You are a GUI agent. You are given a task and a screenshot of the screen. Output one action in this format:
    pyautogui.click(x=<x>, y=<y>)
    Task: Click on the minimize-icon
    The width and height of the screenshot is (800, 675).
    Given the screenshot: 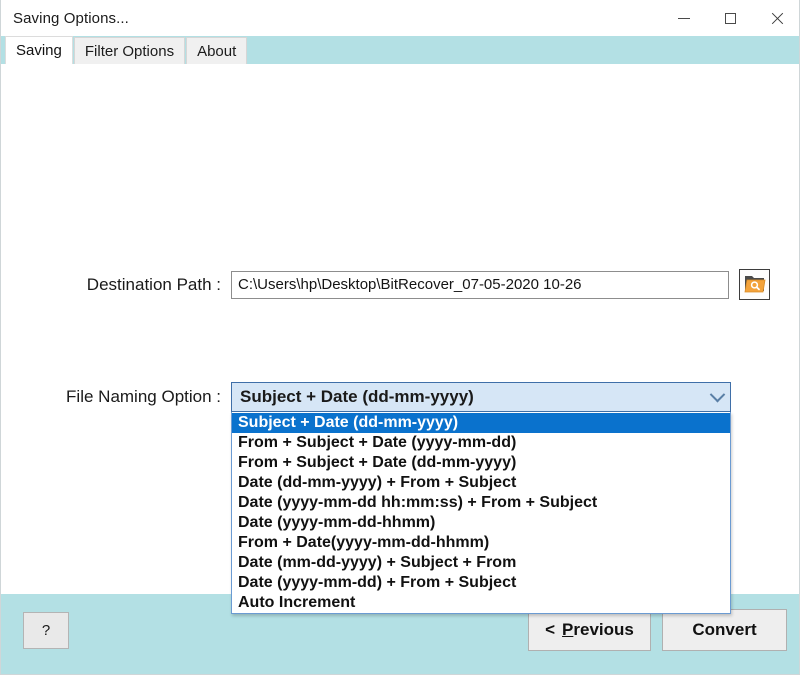 What is the action you would take?
    pyautogui.click(x=684, y=18)
    